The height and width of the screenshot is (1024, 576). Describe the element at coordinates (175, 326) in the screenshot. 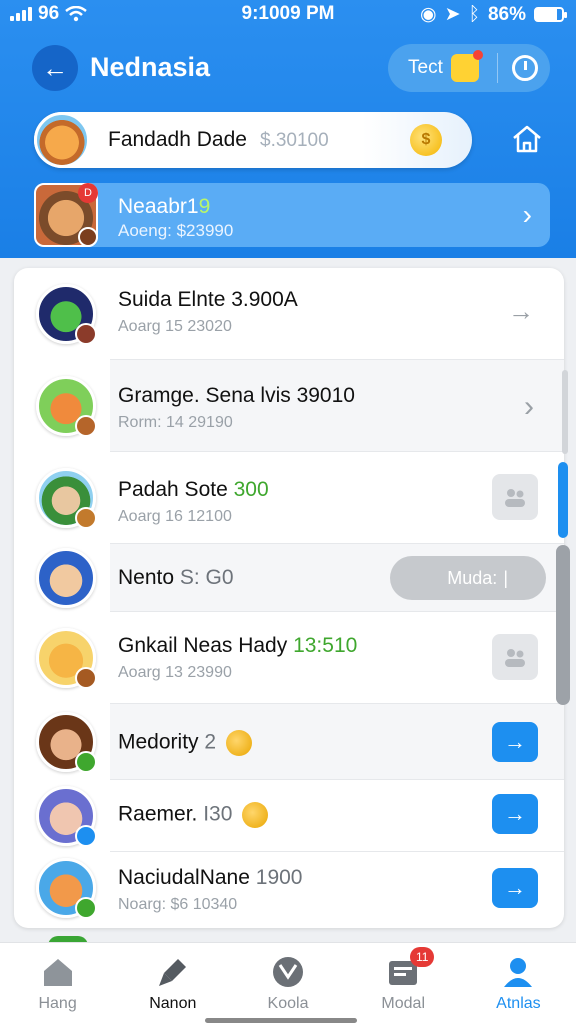

I see `item-sub: Aoarg 15 23020` at that location.